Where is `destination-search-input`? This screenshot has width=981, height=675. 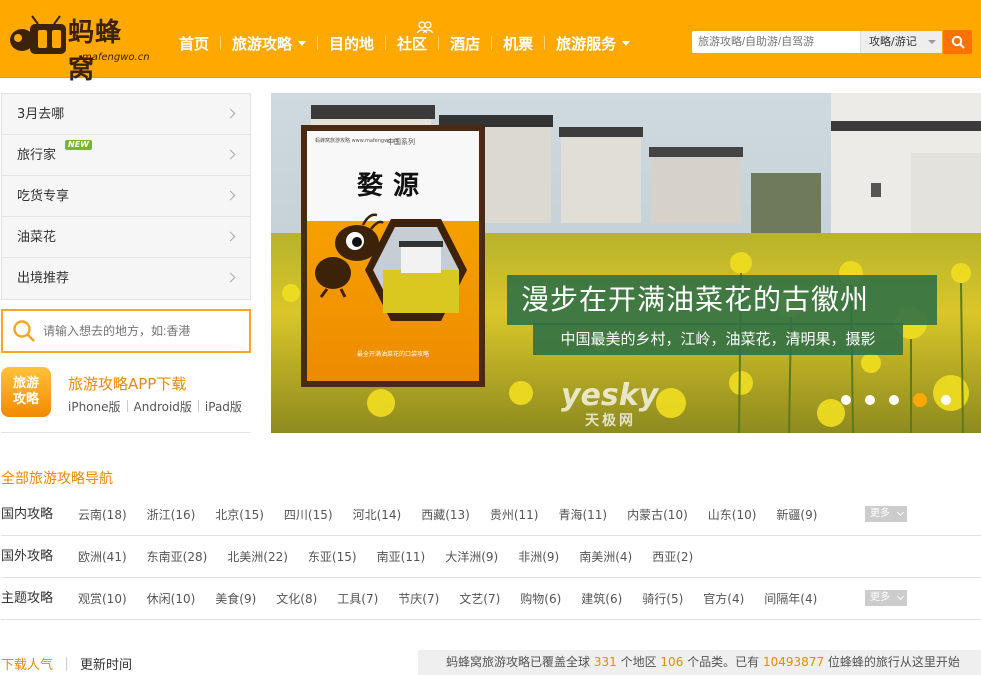 destination-search-input is located at coordinates (143, 331).